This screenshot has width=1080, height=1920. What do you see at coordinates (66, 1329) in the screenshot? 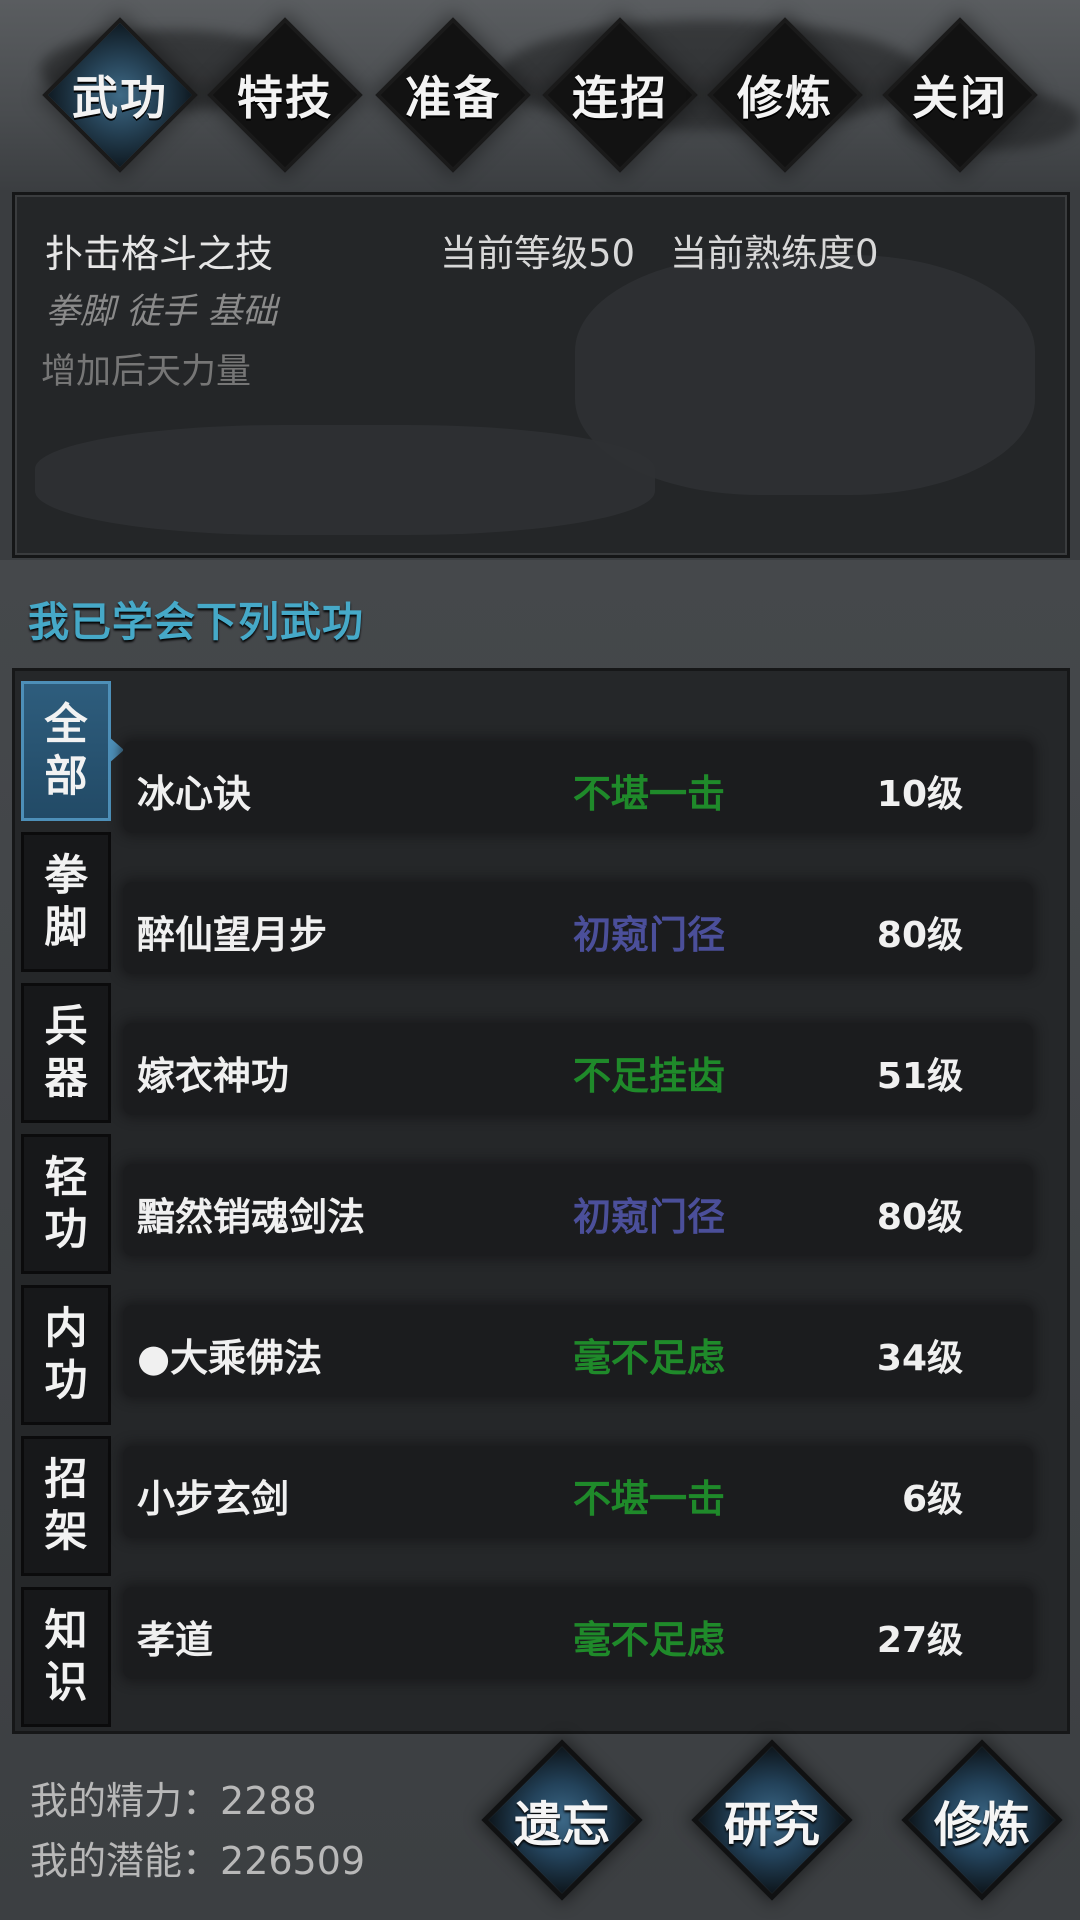
I see `category-char: 内` at bounding box center [66, 1329].